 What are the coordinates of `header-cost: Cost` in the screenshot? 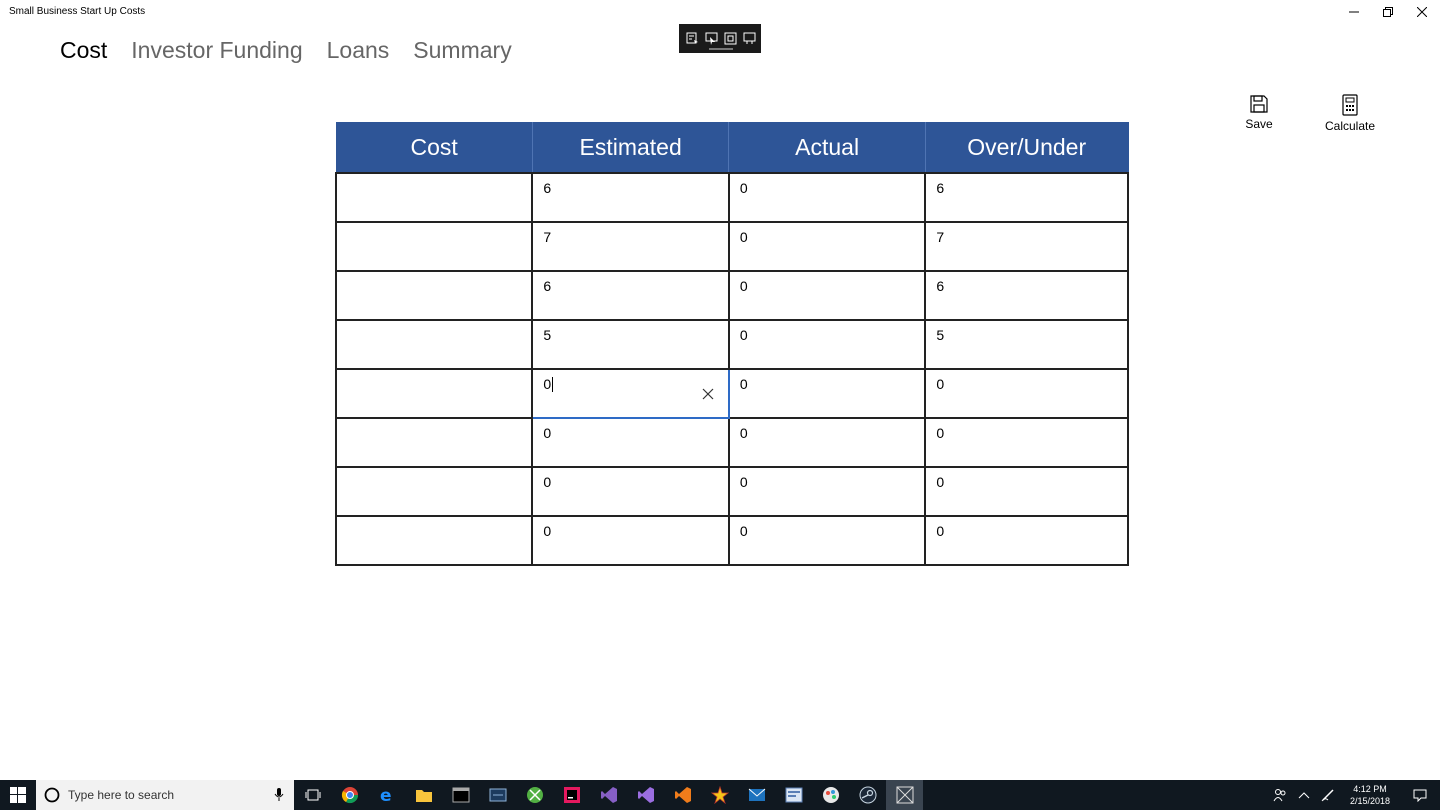 It's located at (434, 147).